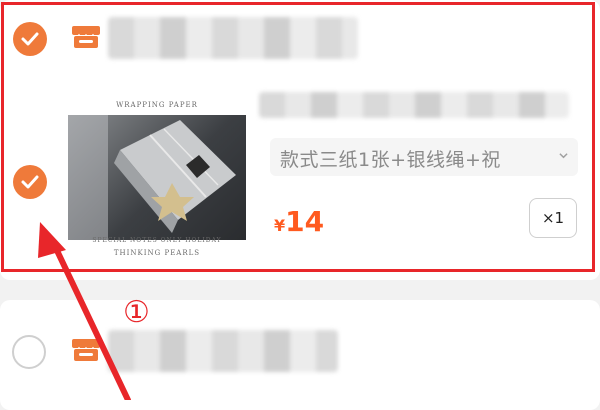  What do you see at coordinates (553, 218) in the screenshot?
I see `quantity-stepper: ×1` at bounding box center [553, 218].